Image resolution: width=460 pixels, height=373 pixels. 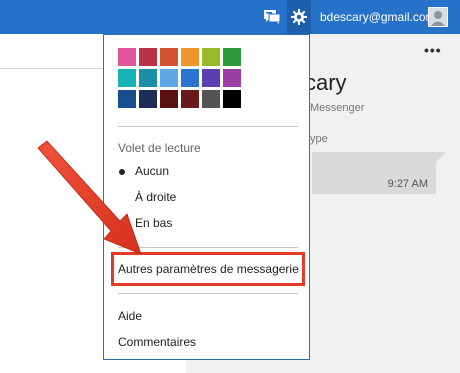 What do you see at coordinates (153, 223) in the screenshot?
I see `reading-pane-option-bottom: En bas` at bounding box center [153, 223].